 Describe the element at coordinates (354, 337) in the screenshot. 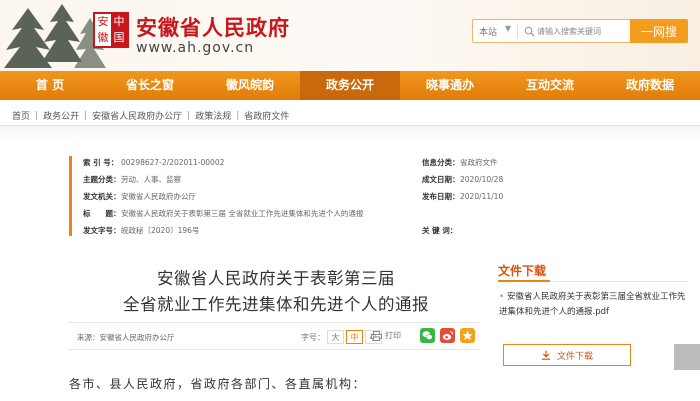

I see `font-size-medium-button: 中` at that location.